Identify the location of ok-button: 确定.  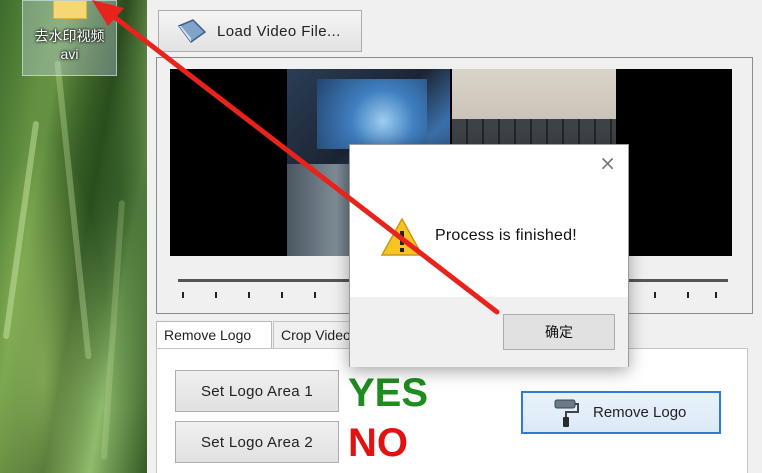
(559, 332).